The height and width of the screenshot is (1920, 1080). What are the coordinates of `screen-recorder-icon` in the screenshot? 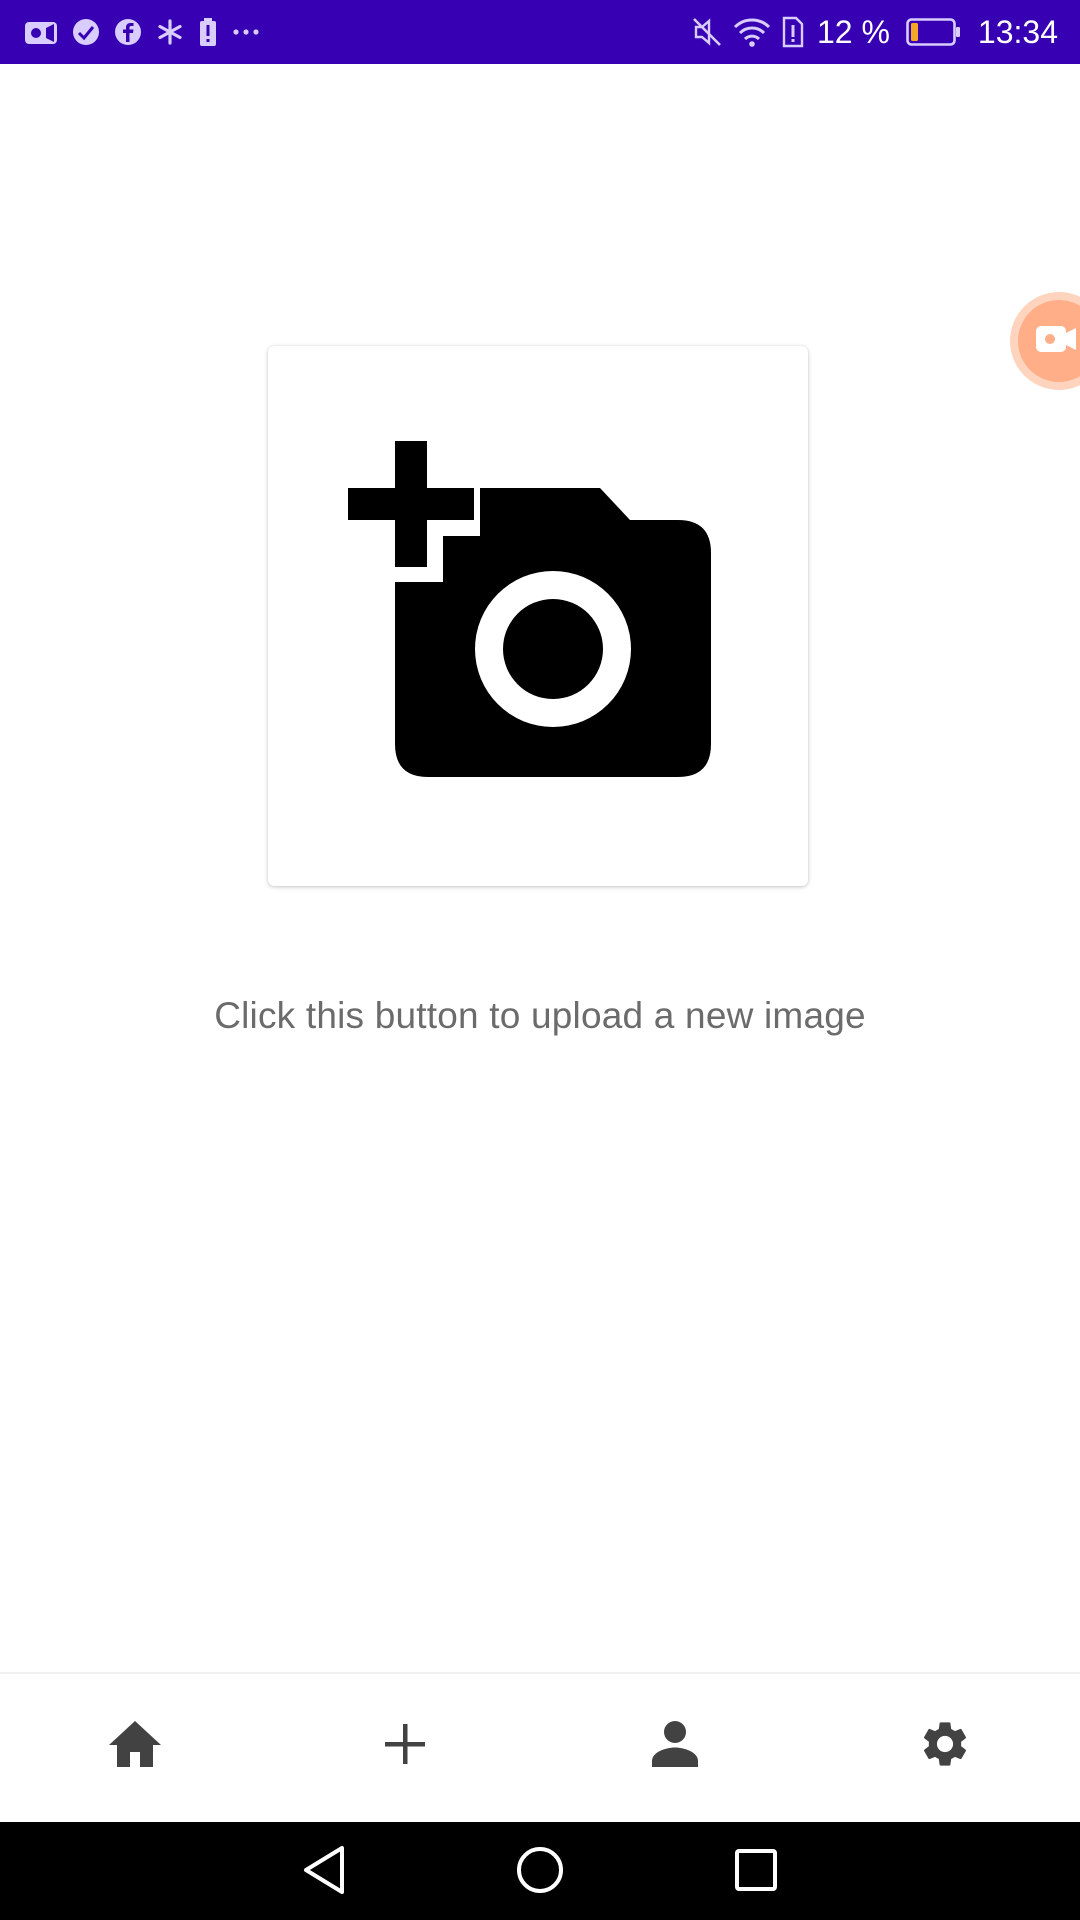 It's located at (1056, 341).